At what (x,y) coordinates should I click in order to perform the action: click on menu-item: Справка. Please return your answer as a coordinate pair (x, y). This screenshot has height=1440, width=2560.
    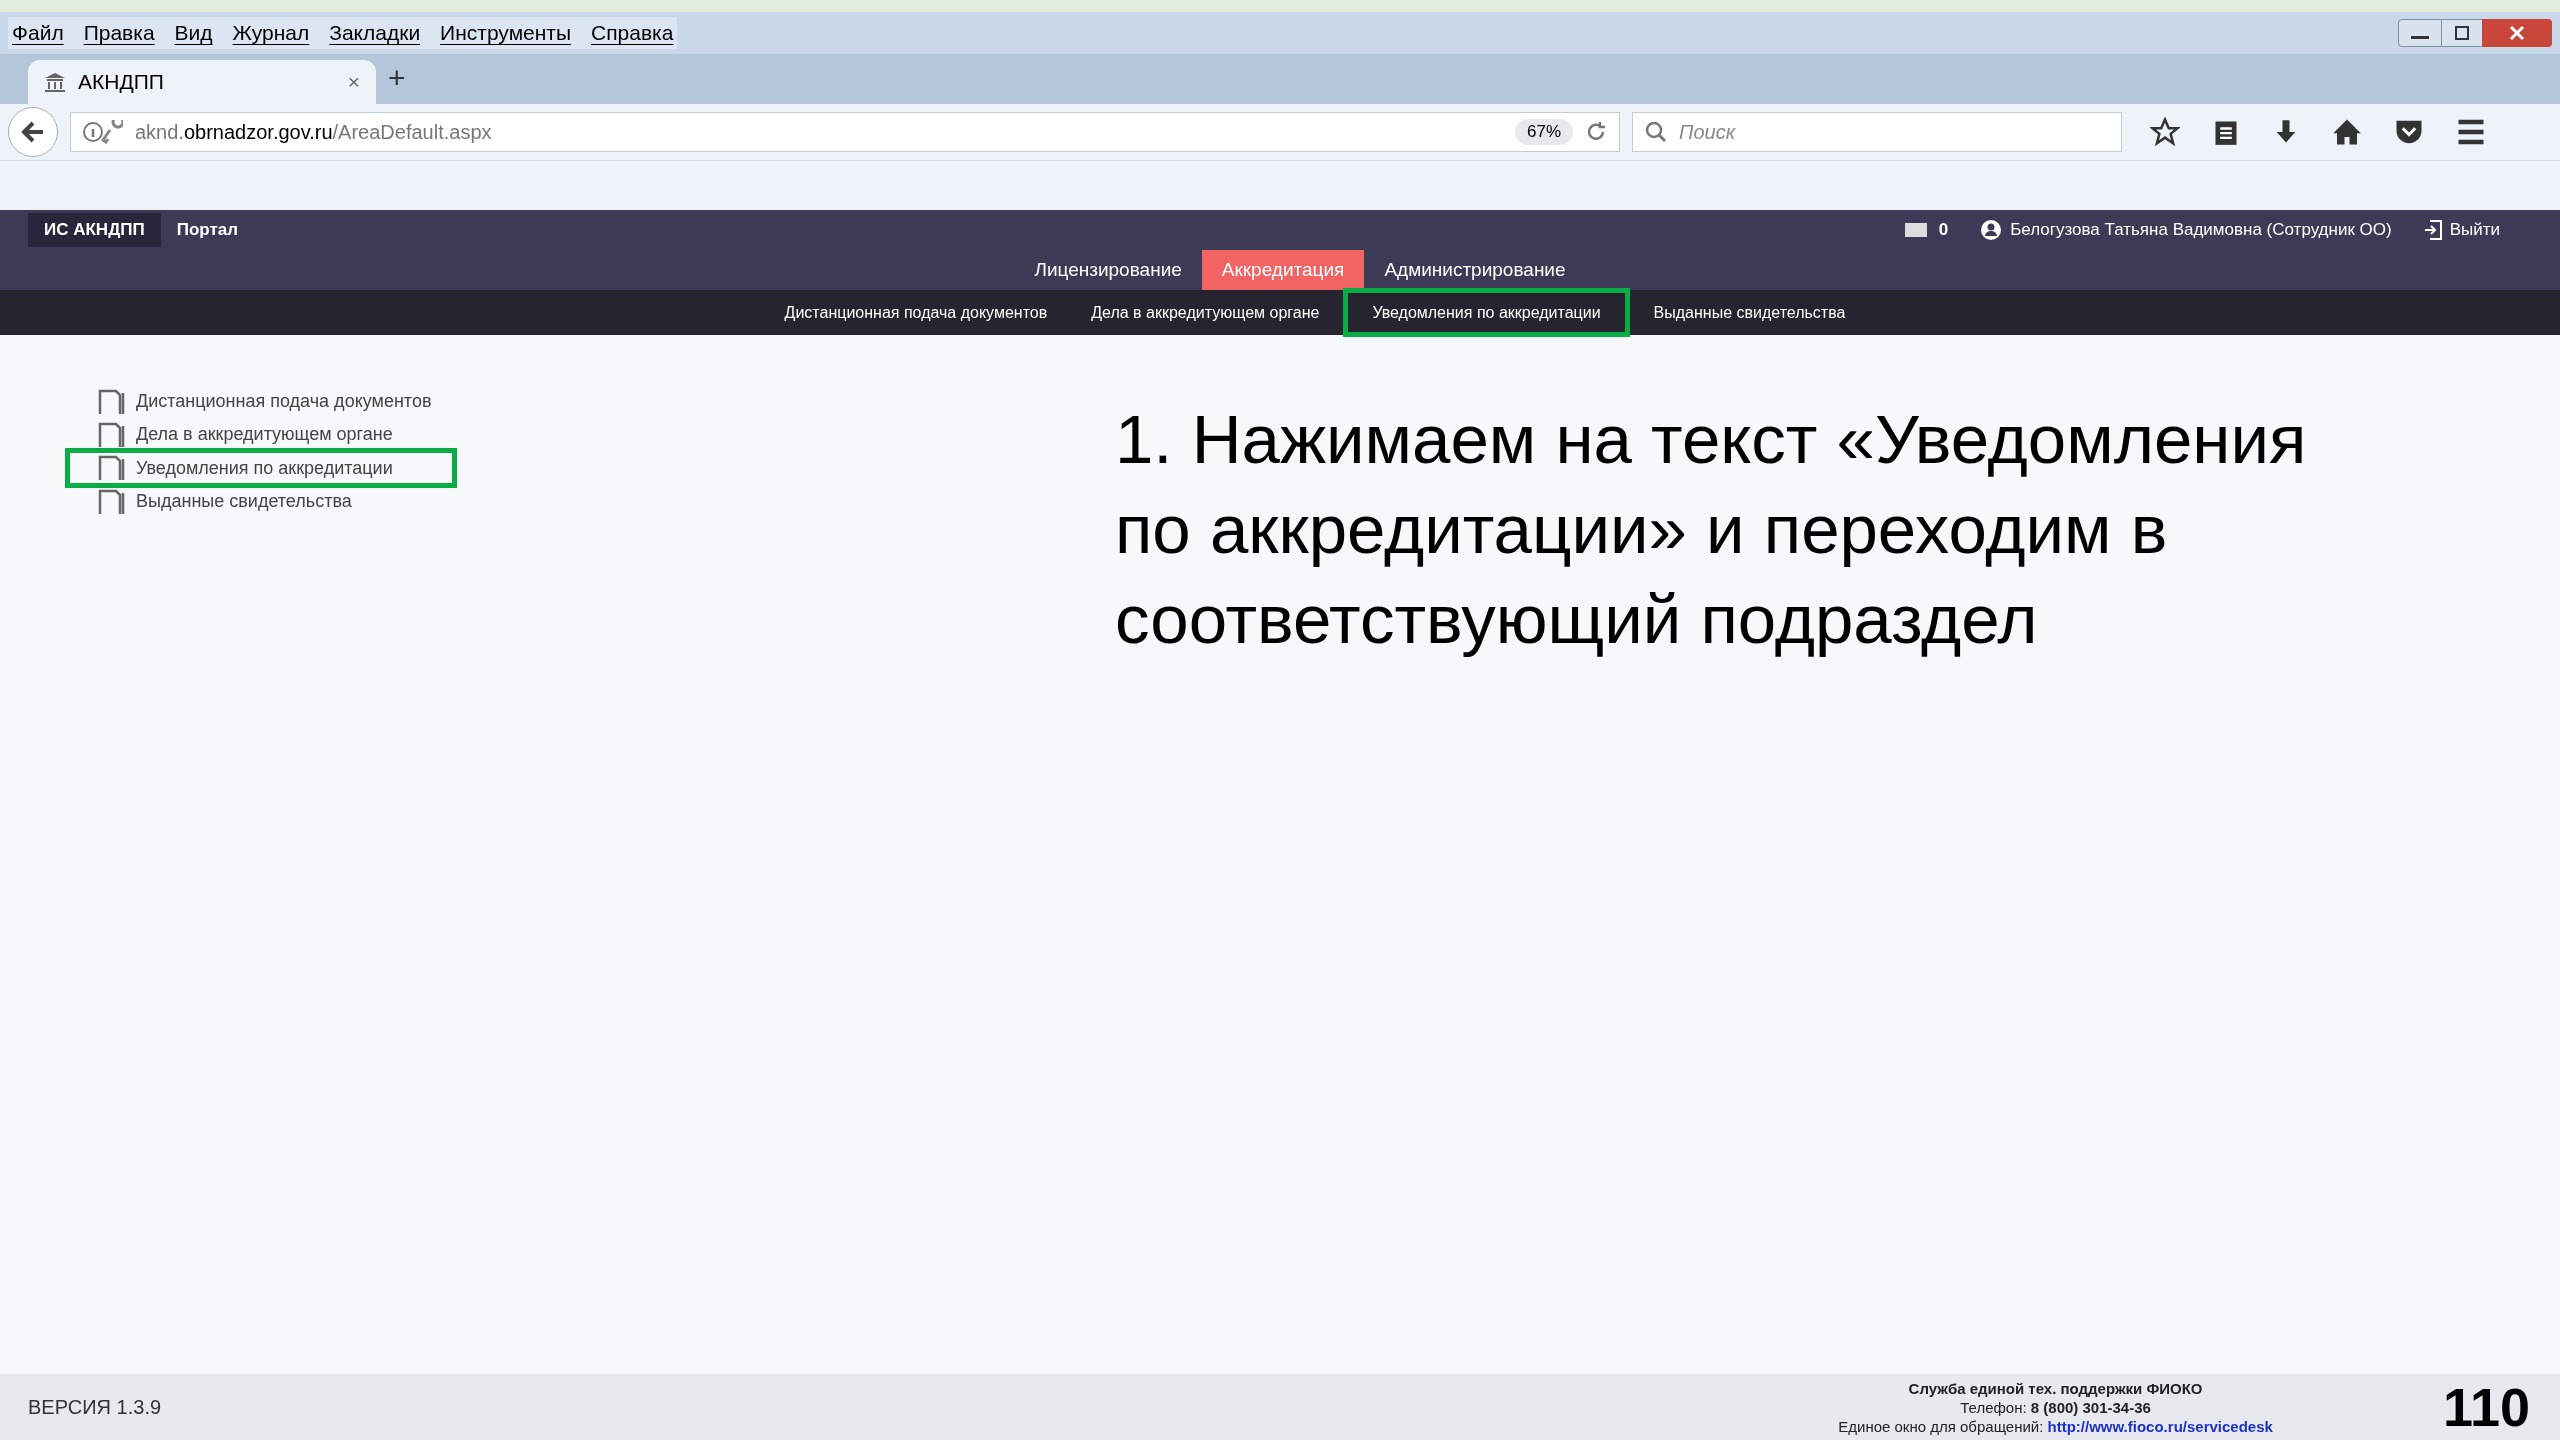
    Looking at the image, I should click on (632, 33).